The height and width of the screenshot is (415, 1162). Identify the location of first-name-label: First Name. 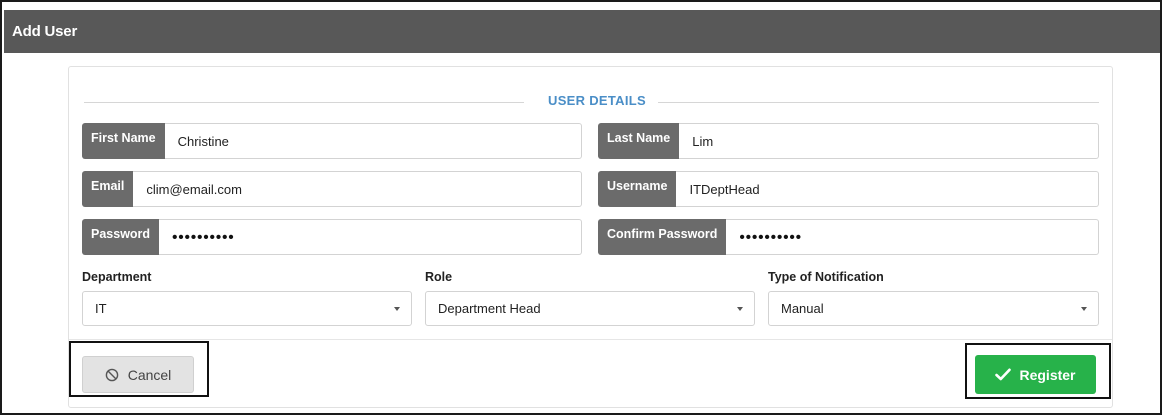
(123, 141).